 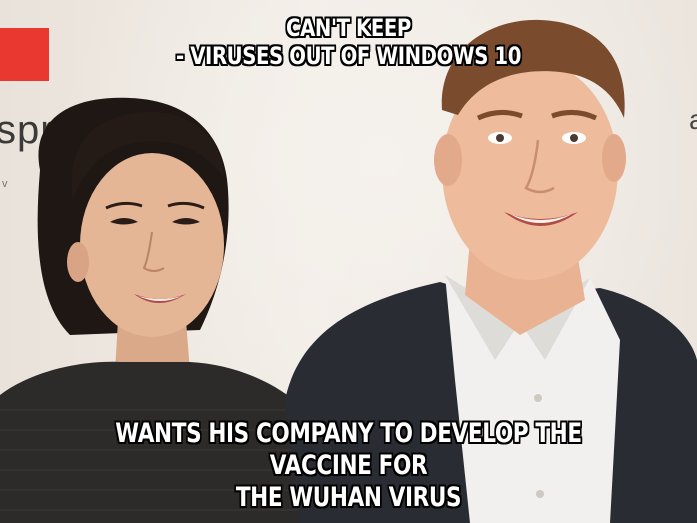 What do you see at coordinates (614, 158) in the screenshot?
I see `man-ear-right` at bounding box center [614, 158].